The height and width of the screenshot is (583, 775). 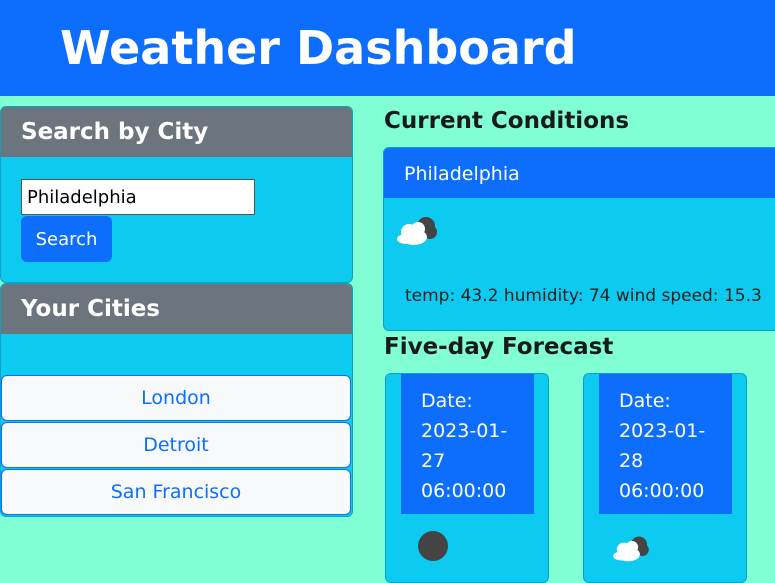 What do you see at coordinates (176, 309) in the screenshot?
I see `cities-card-title: Your Cities` at bounding box center [176, 309].